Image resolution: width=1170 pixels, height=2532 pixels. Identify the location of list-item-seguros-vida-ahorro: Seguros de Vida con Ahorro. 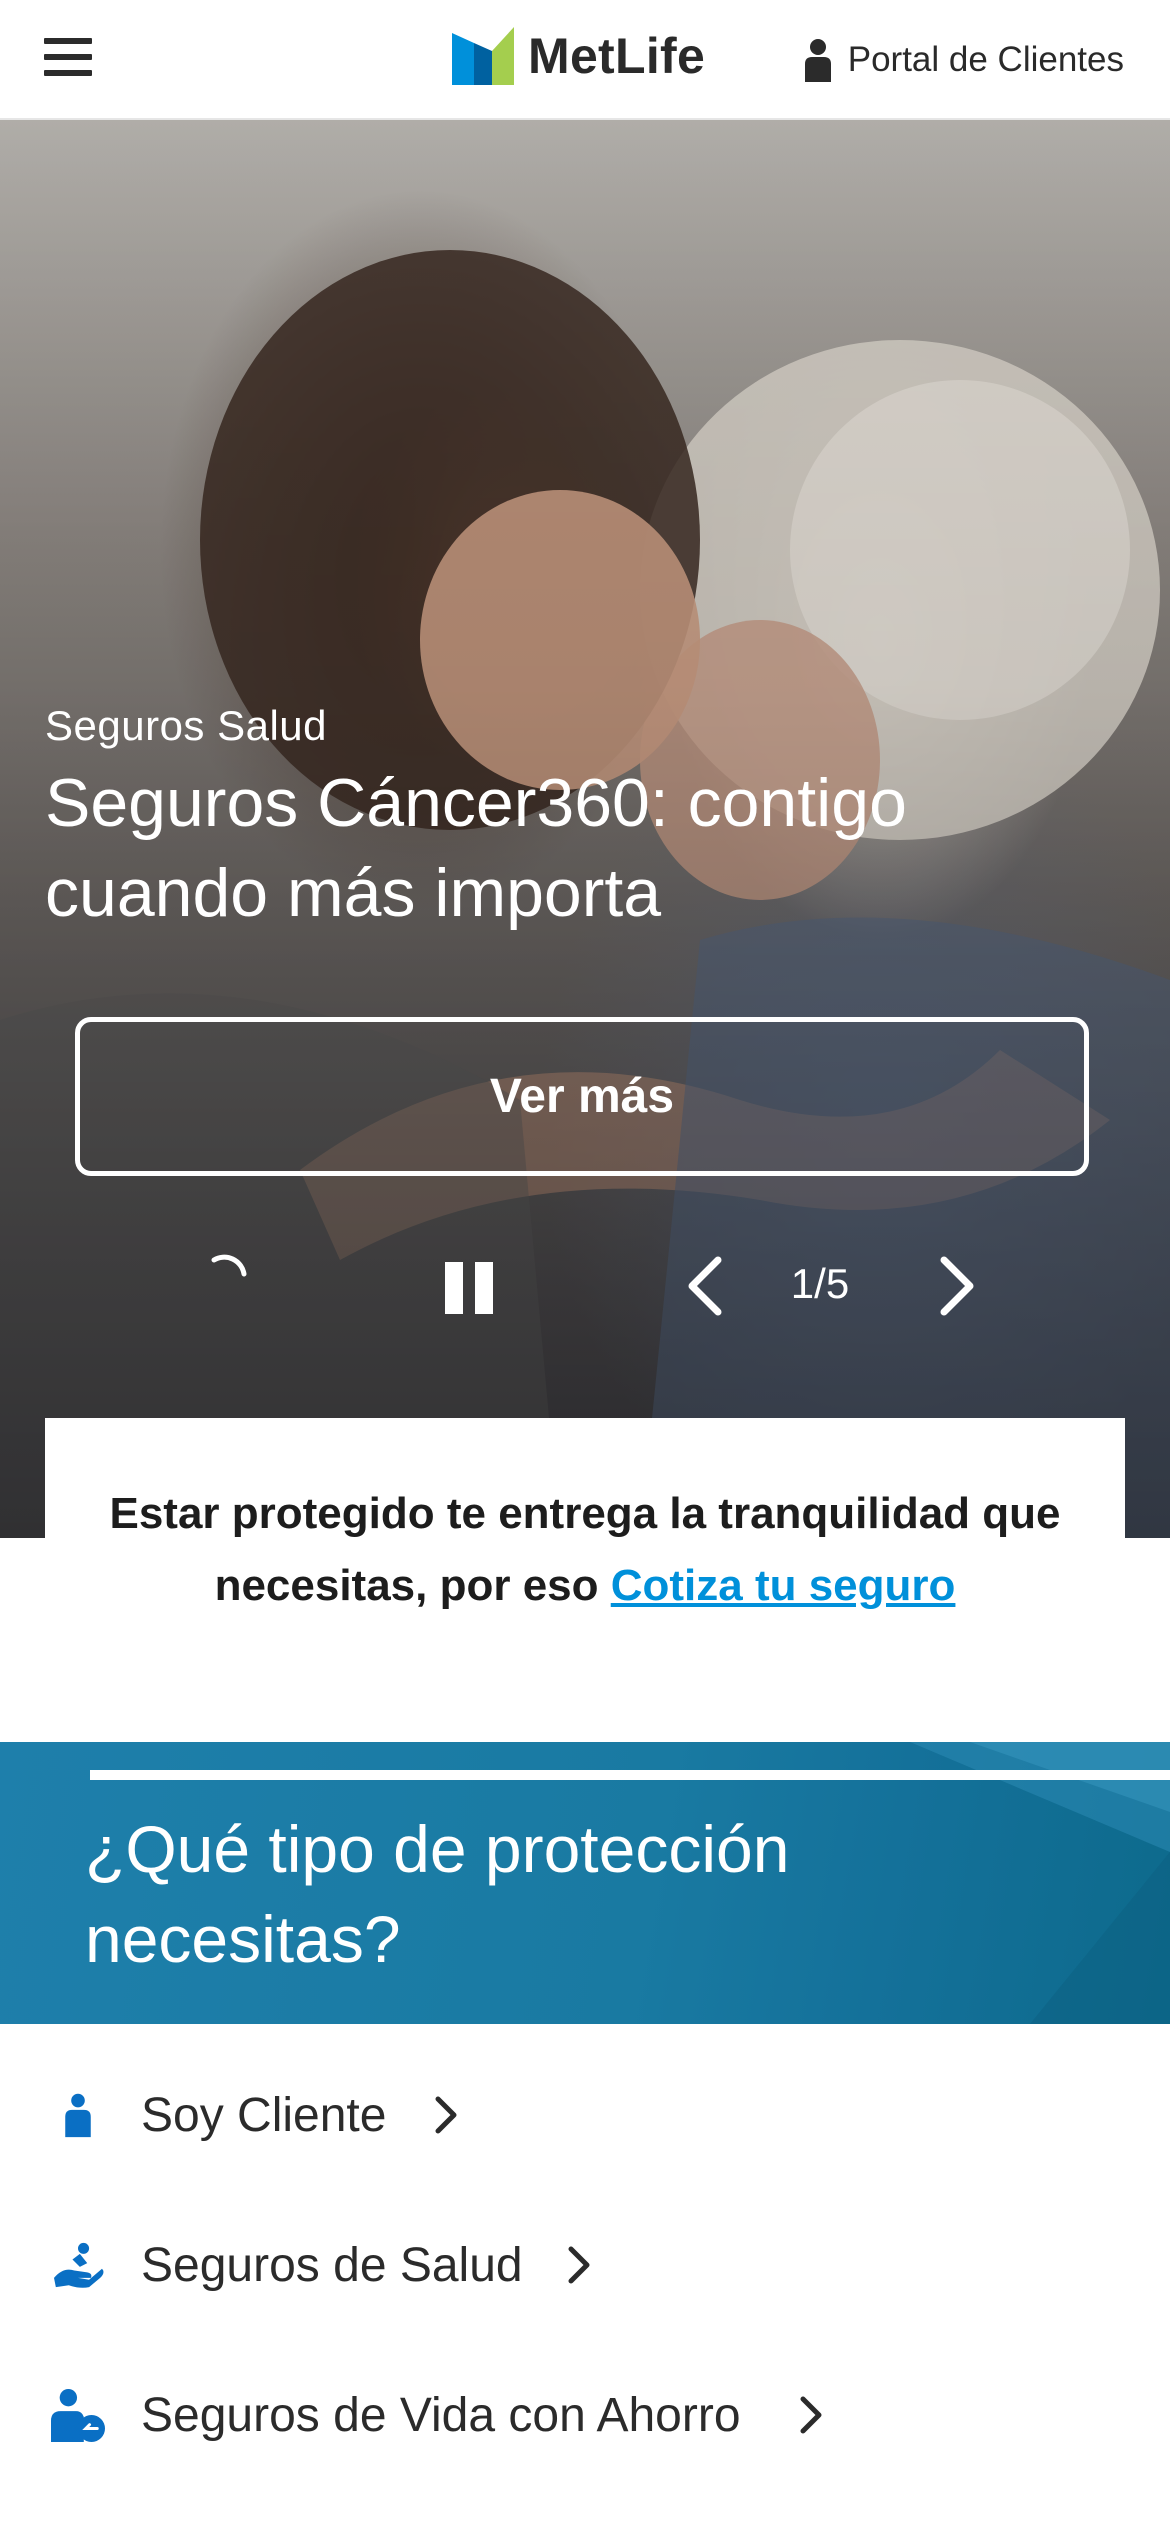
(585, 2415).